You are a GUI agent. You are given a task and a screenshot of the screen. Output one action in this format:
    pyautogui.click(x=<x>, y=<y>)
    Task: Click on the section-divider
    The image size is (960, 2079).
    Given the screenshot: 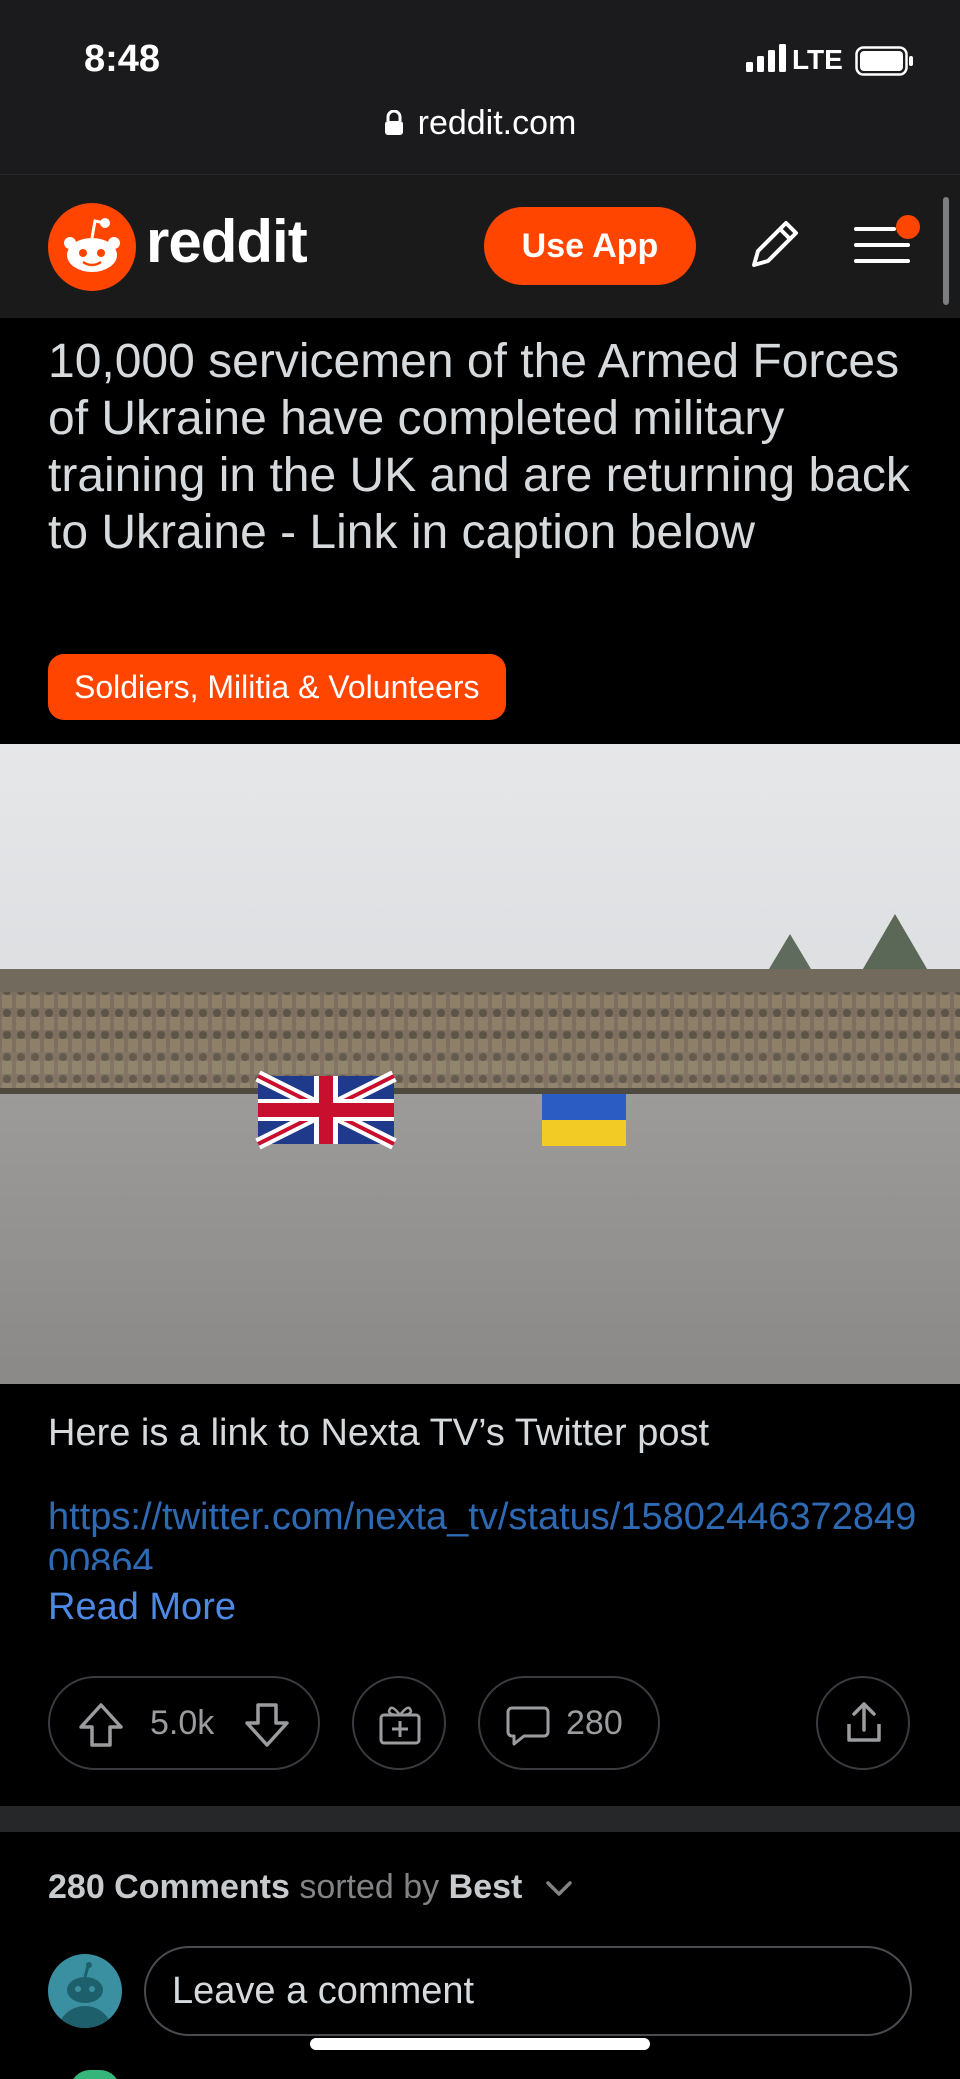 What is the action you would take?
    pyautogui.click(x=480, y=1819)
    